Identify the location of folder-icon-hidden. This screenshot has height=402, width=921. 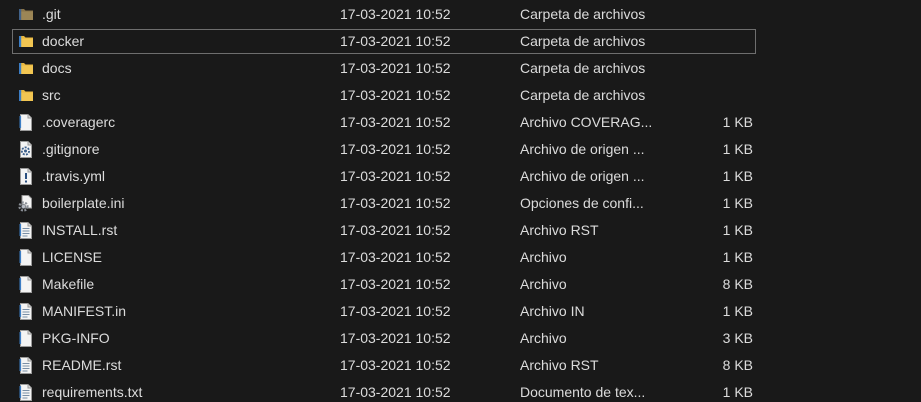
(26, 14).